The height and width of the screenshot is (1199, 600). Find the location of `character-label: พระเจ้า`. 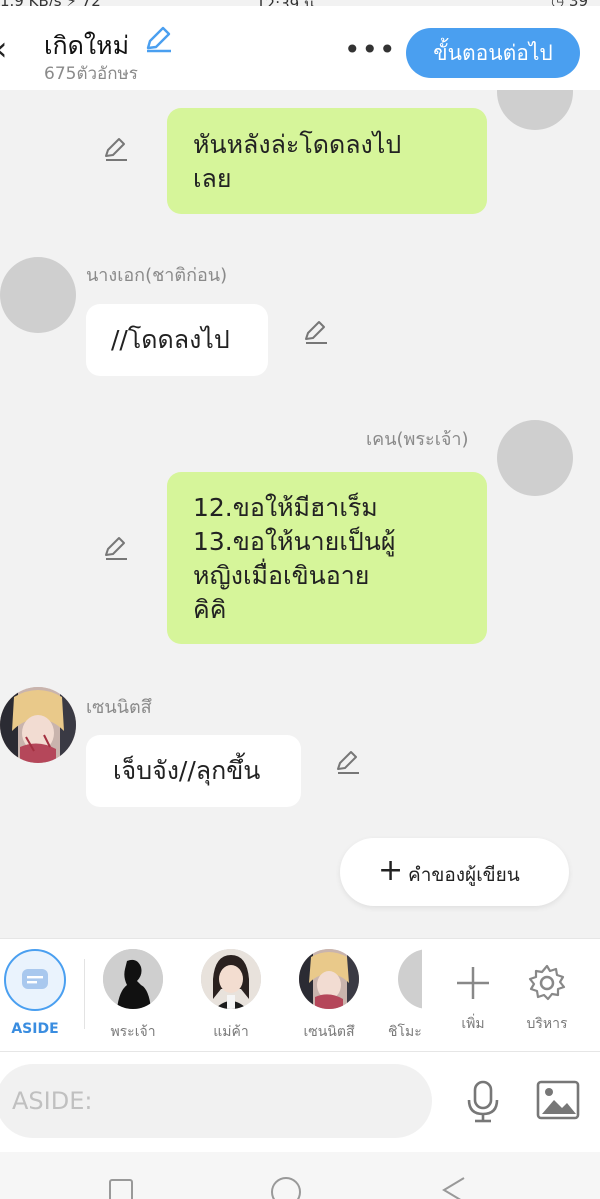

character-label: พระเจ้า is located at coordinates (133, 1032).